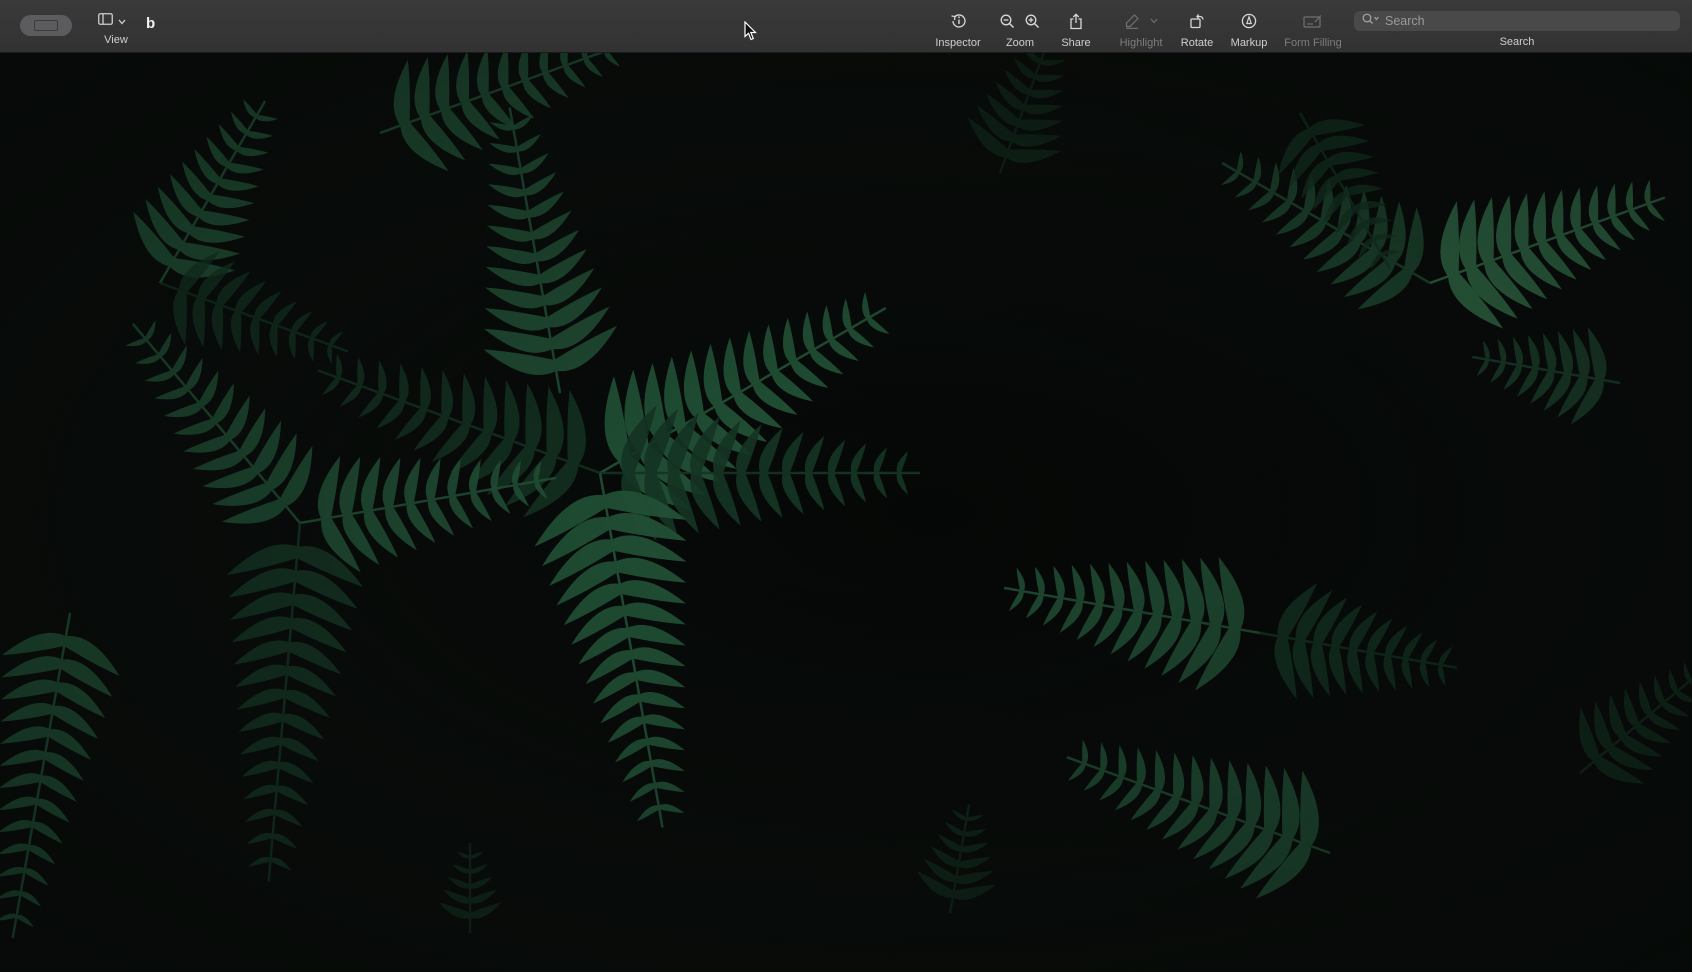  I want to click on zoom-label: Zoom, so click(1020, 43).